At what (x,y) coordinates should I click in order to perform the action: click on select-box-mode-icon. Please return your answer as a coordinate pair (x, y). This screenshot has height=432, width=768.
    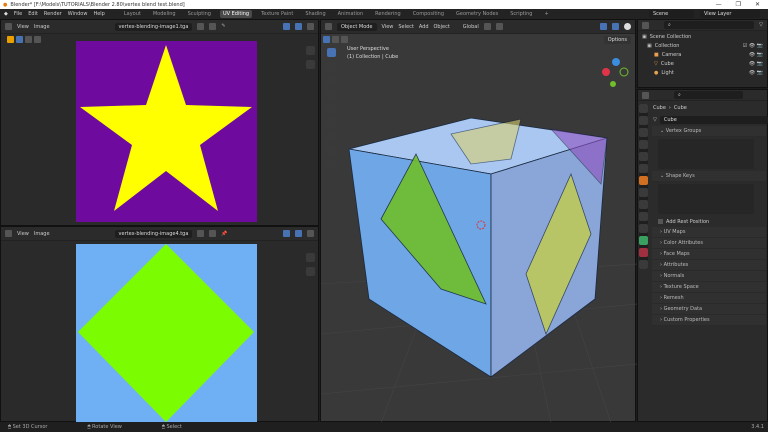
    Looking at the image, I should click on (326, 39).